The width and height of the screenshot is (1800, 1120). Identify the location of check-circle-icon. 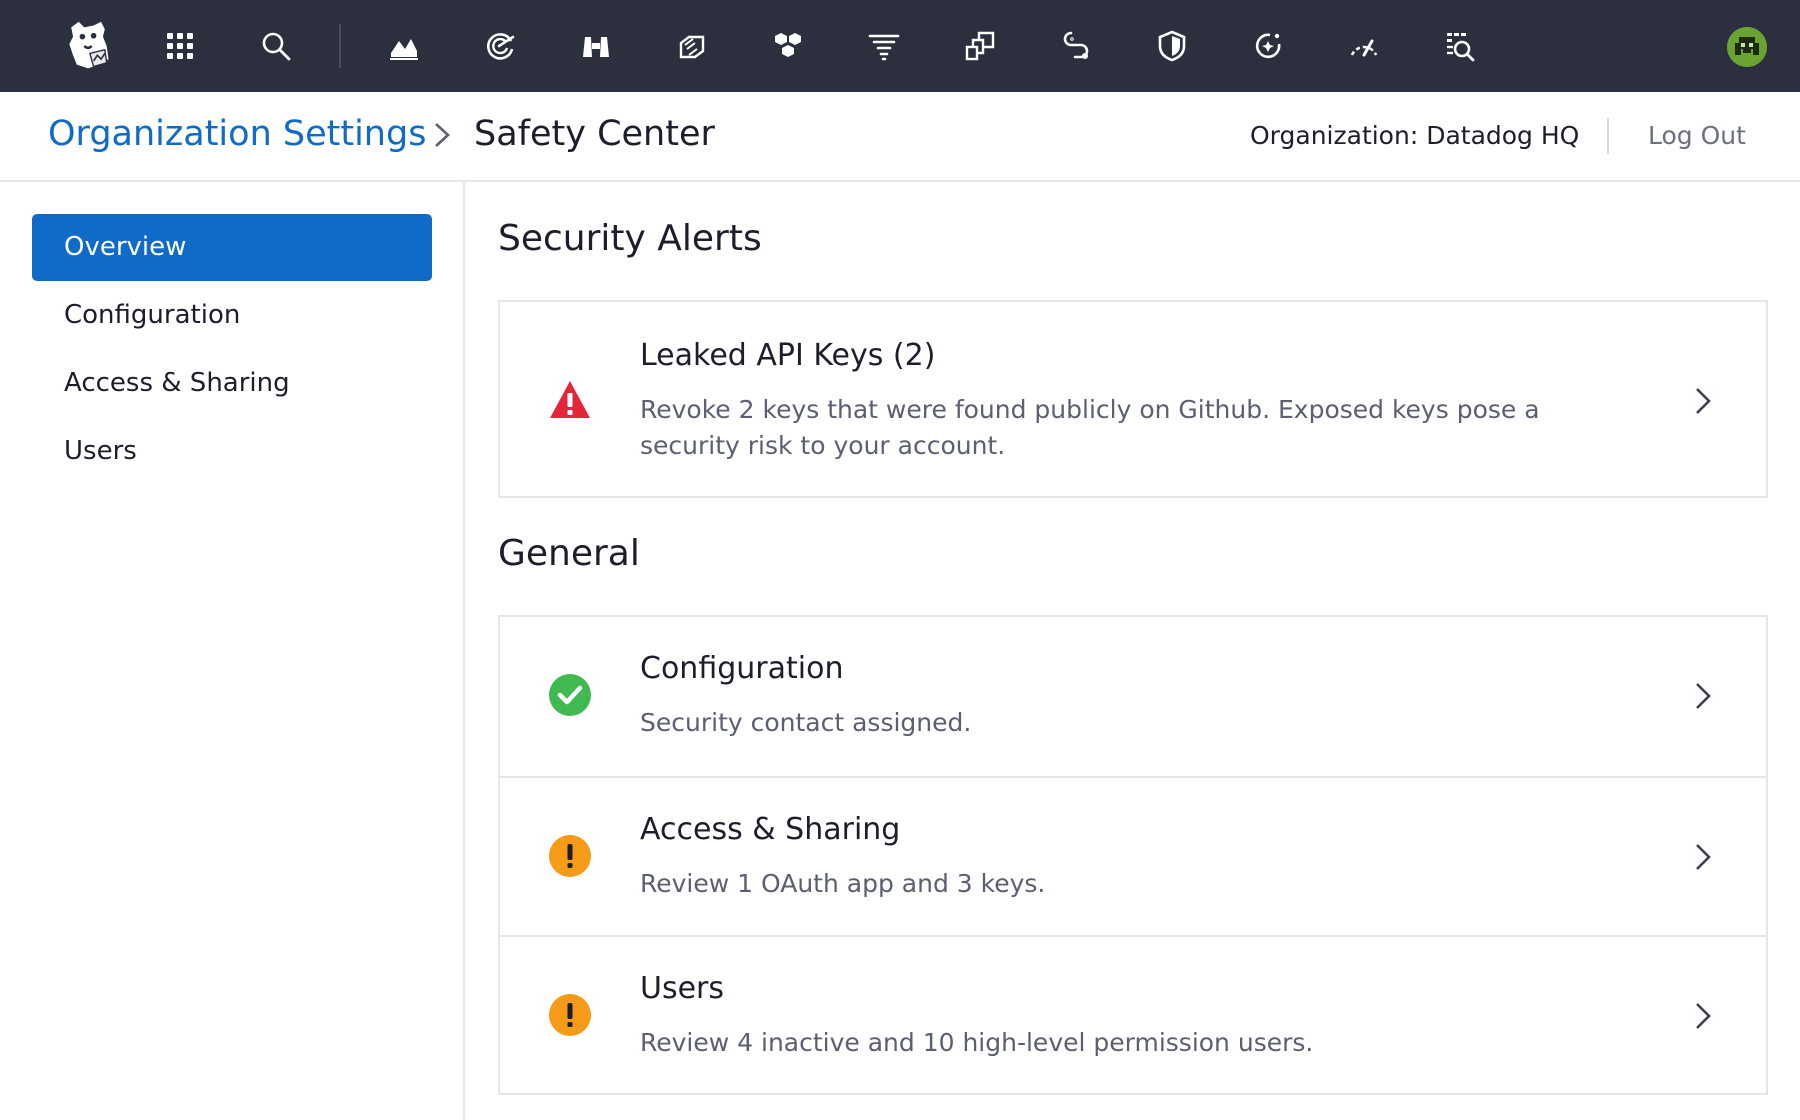
(570, 695).